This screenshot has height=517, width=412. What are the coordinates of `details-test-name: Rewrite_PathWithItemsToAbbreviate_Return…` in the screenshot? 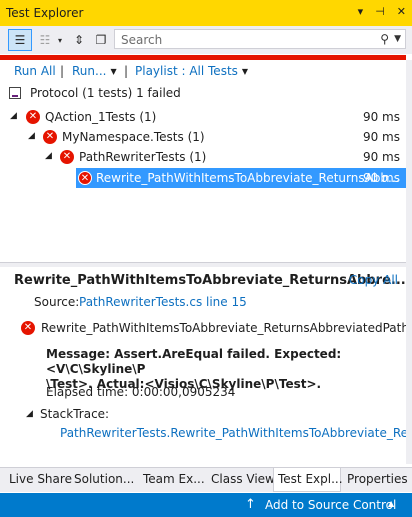 It's located at (223, 328).